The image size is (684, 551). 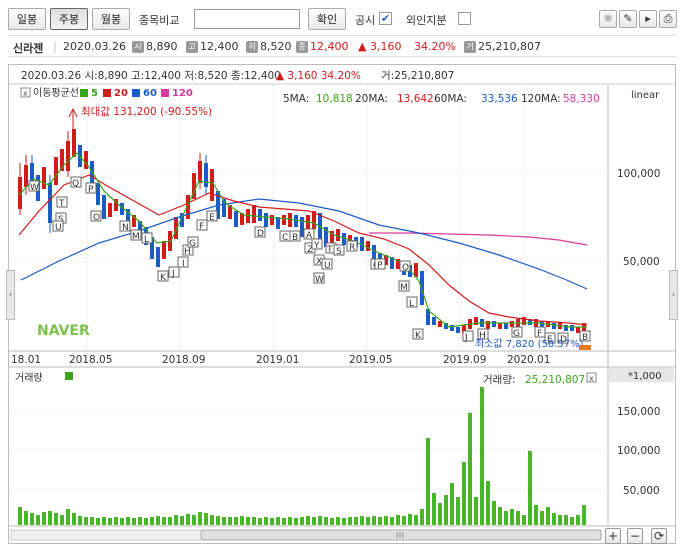 What do you see at coordinates (94, 93) in the screenshot?
I see `svg-text: 5` at bounding box center [94, 93].